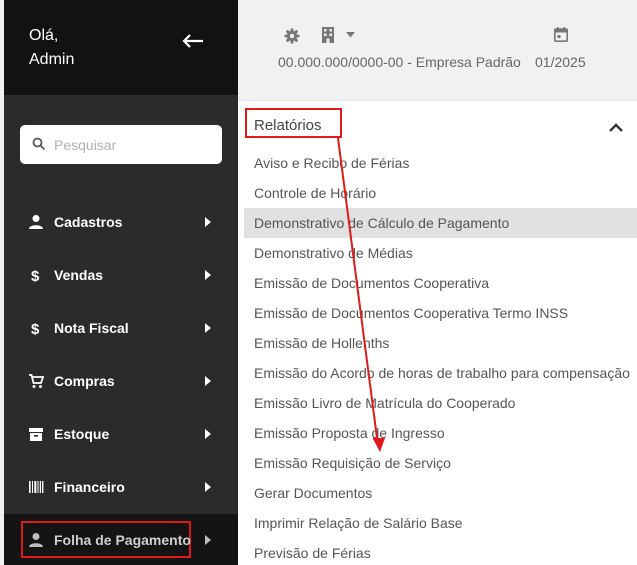 This screenshot has height=565, width=637. Describe the element at coordinates (440, 433) in the screenshot. I see `report-item: Emissão Proposta de Ingresso` at that location.